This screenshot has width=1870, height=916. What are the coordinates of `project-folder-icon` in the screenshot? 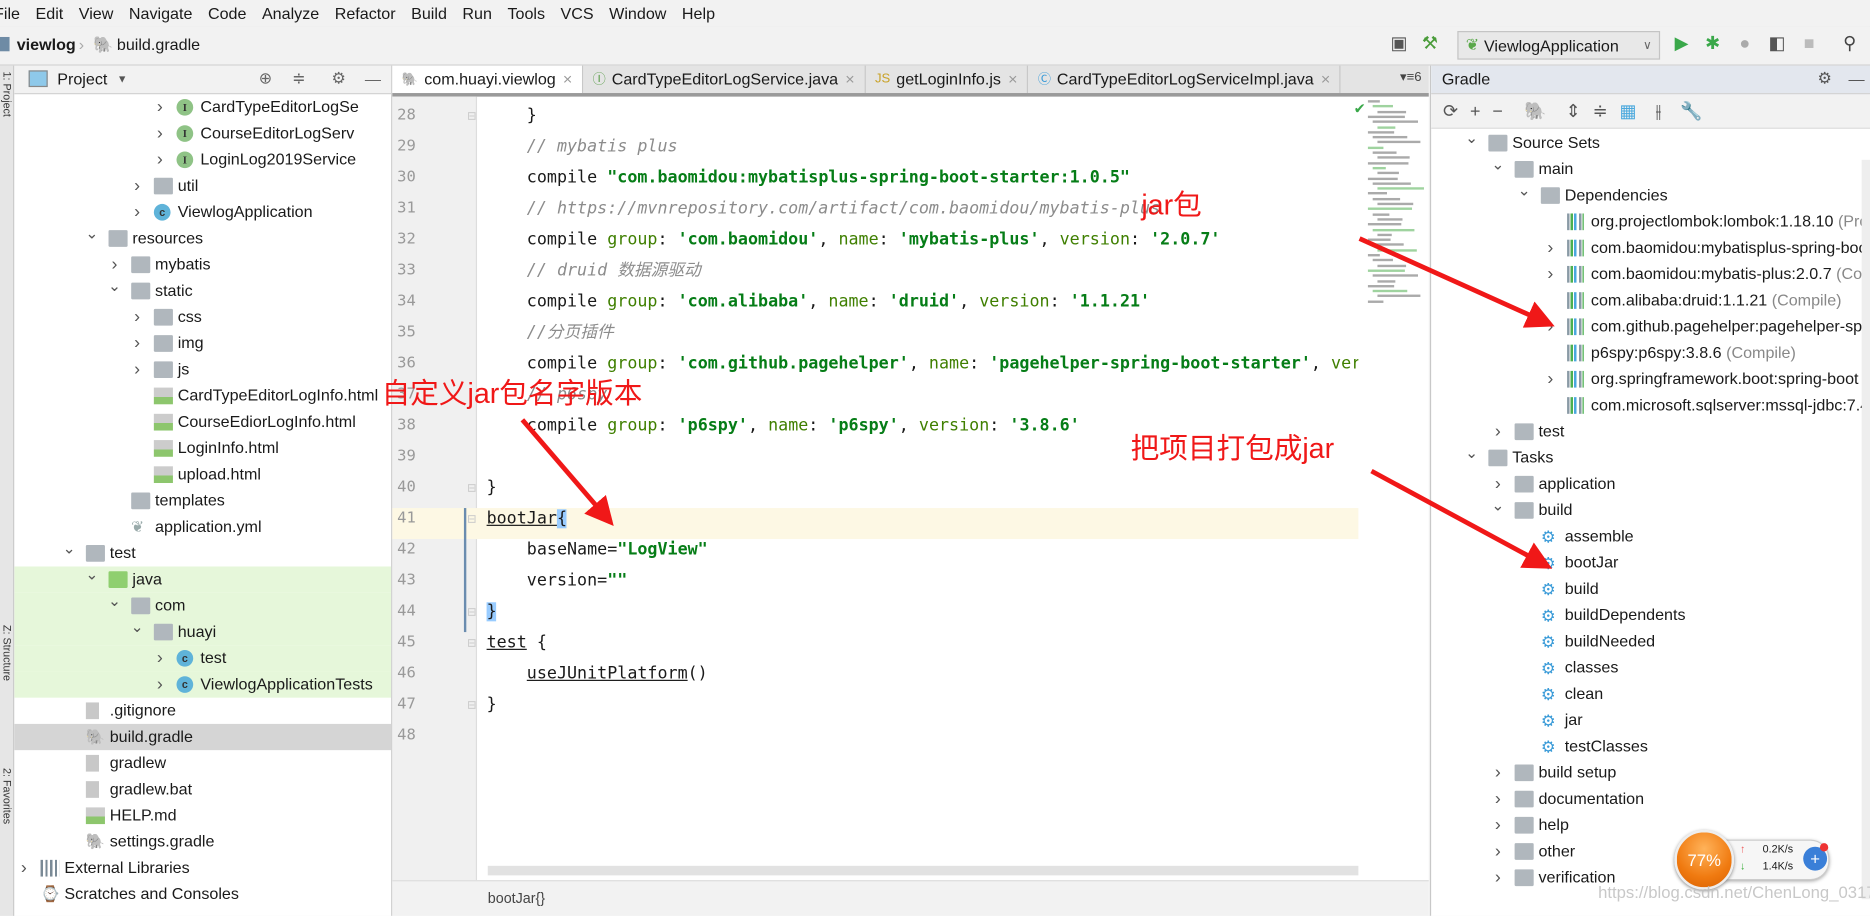 It's located at (5, 44).